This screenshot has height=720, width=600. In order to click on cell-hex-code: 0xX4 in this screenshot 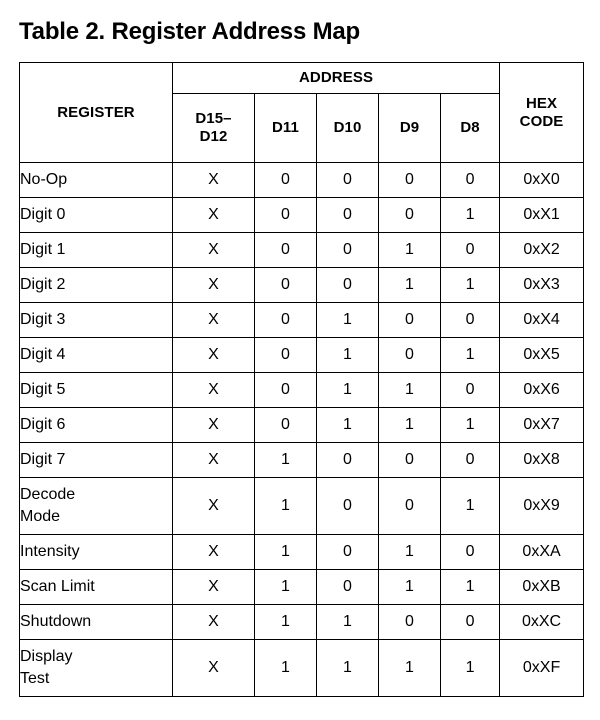, I will do `click(542, 320)`.